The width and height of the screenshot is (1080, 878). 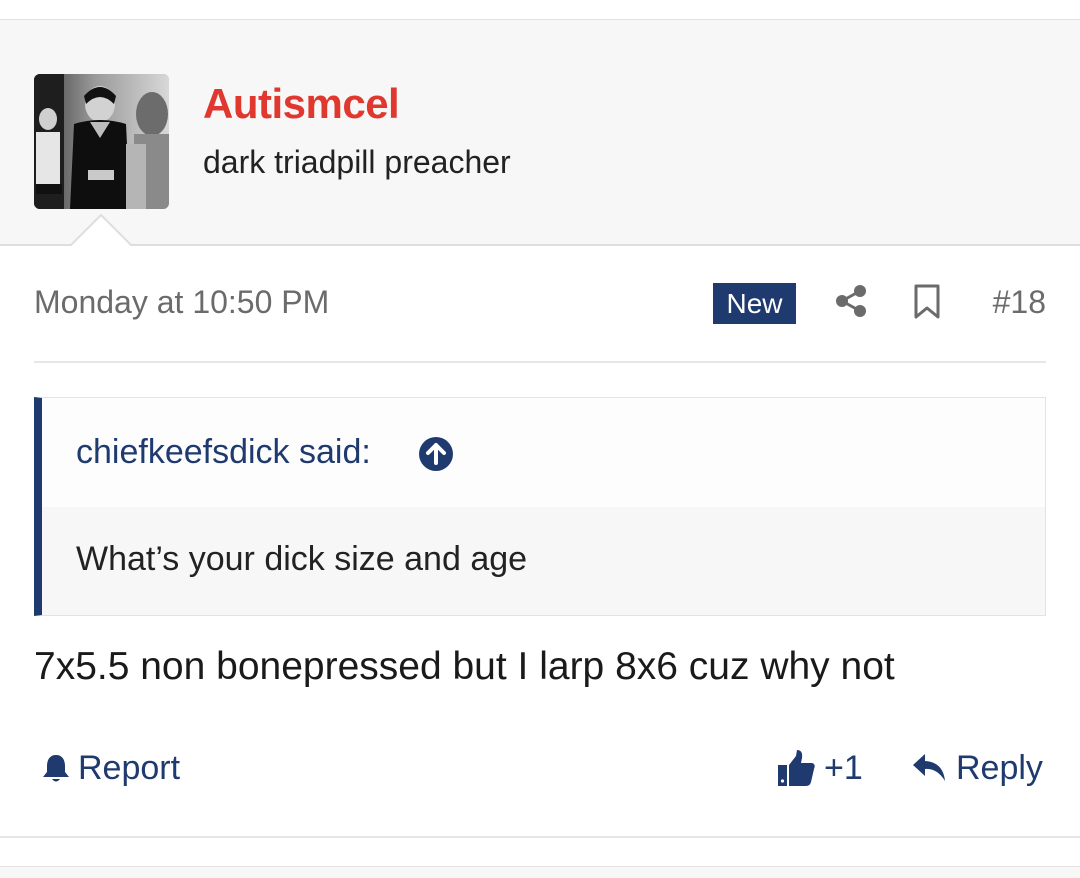 What do you see at coordinates (223, 452) in the screenshot?
I see `quote-attribution: chiefkeefsdick said:` at bounding box center [223, 452].